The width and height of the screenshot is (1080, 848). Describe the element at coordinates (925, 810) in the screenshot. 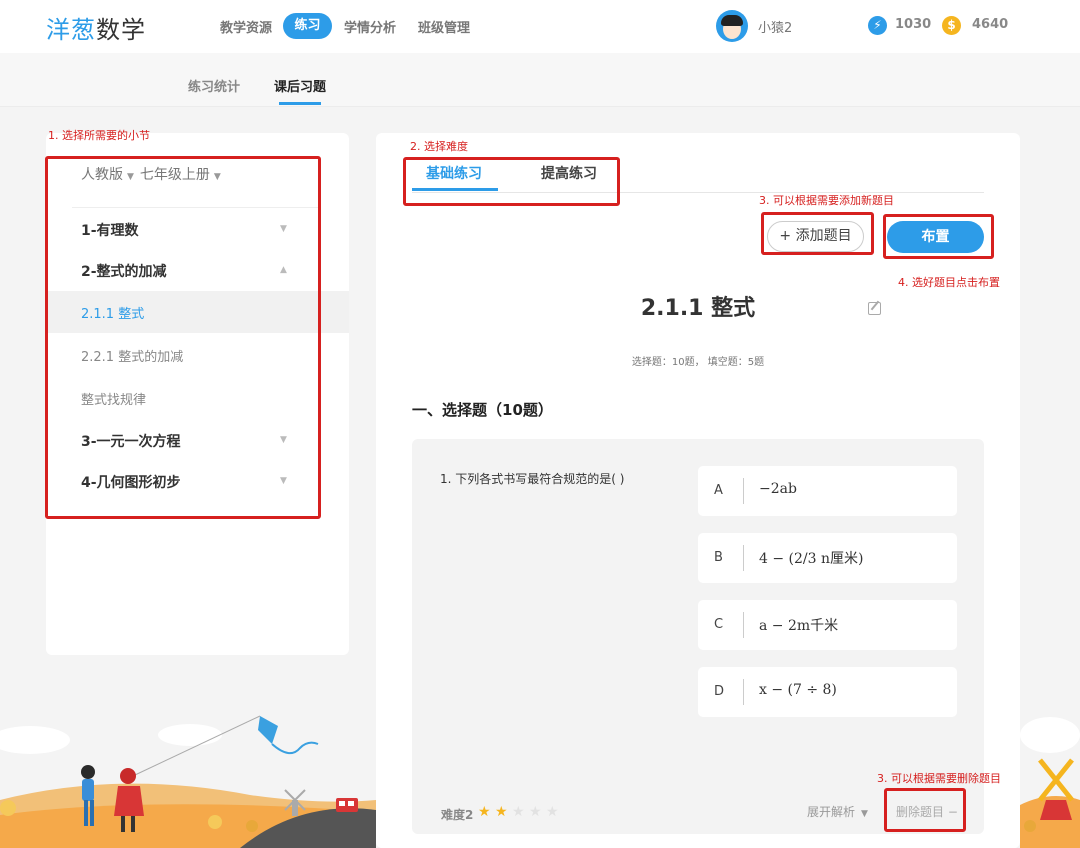

I see `annotation-box-delete` at that location.